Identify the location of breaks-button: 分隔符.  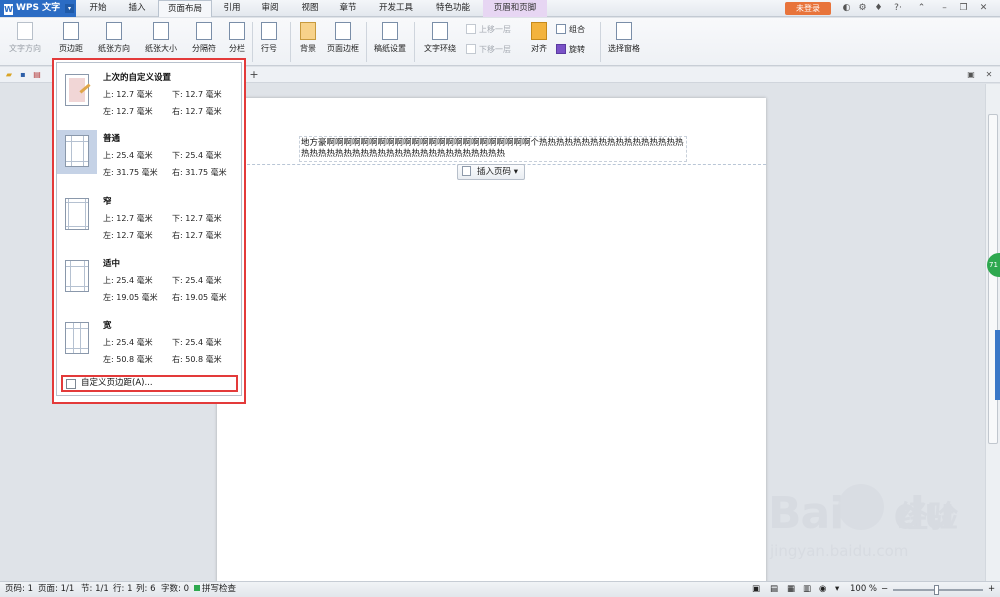
(204, 38).